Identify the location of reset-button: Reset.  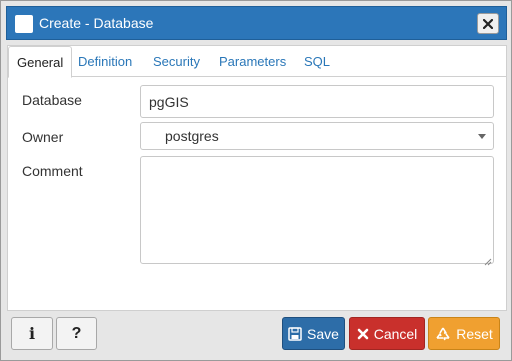
(464, 333).